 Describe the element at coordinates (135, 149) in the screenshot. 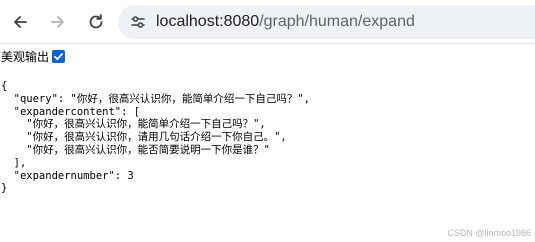

I see `json-line: "你好，很高兴认识你，能否简要说明一下你是谁？"` at that location.